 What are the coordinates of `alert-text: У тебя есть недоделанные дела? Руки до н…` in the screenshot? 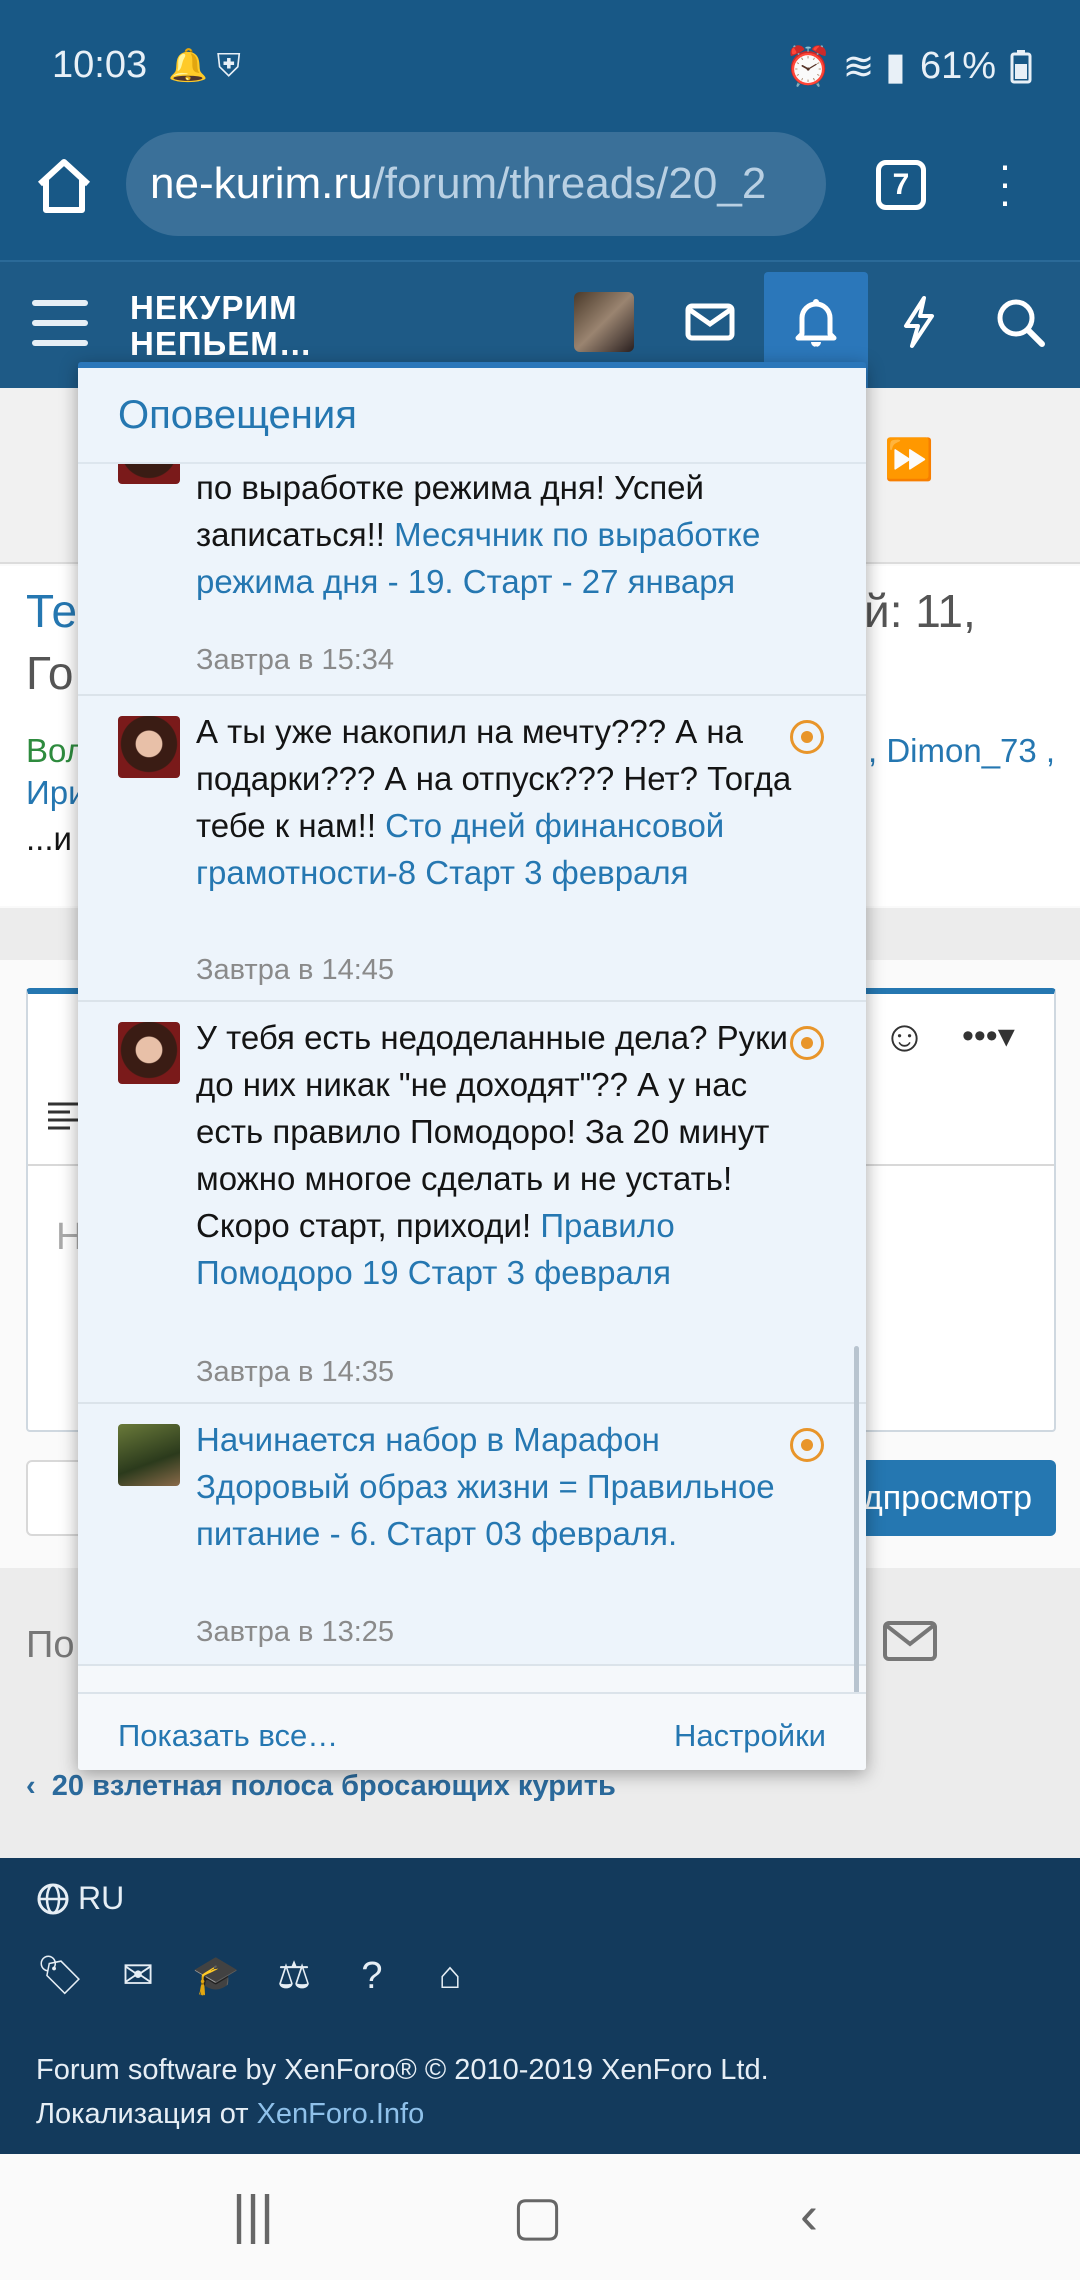 It's located at (492, 1131).